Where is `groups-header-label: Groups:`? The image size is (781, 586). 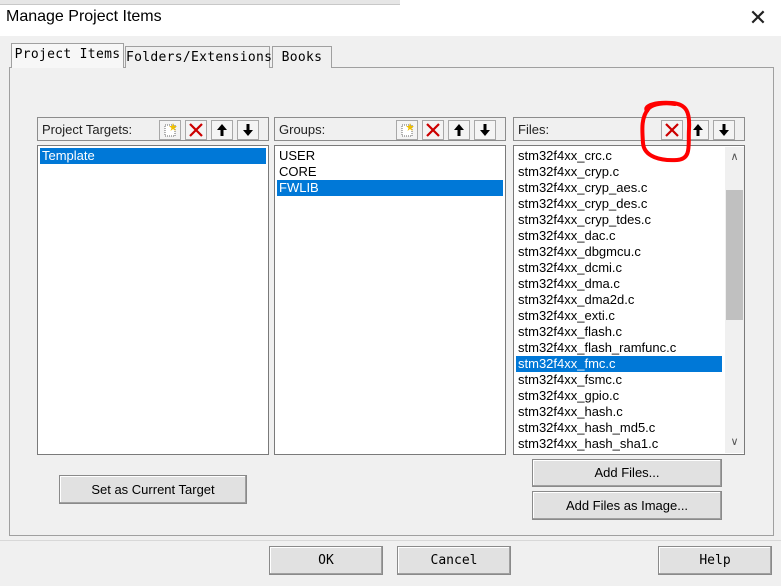 groups-header-label: Groups: is located at coordinates (302, 129).